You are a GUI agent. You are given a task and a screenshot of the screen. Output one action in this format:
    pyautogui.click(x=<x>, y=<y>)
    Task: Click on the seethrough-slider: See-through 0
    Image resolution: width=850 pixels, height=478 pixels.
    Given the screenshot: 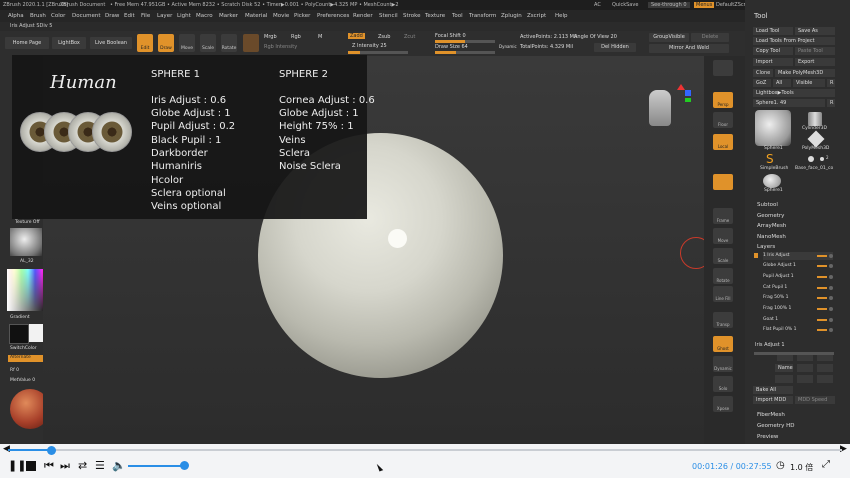 What is the action you would take?
    pyautogui.click(x=669, y=5)
    